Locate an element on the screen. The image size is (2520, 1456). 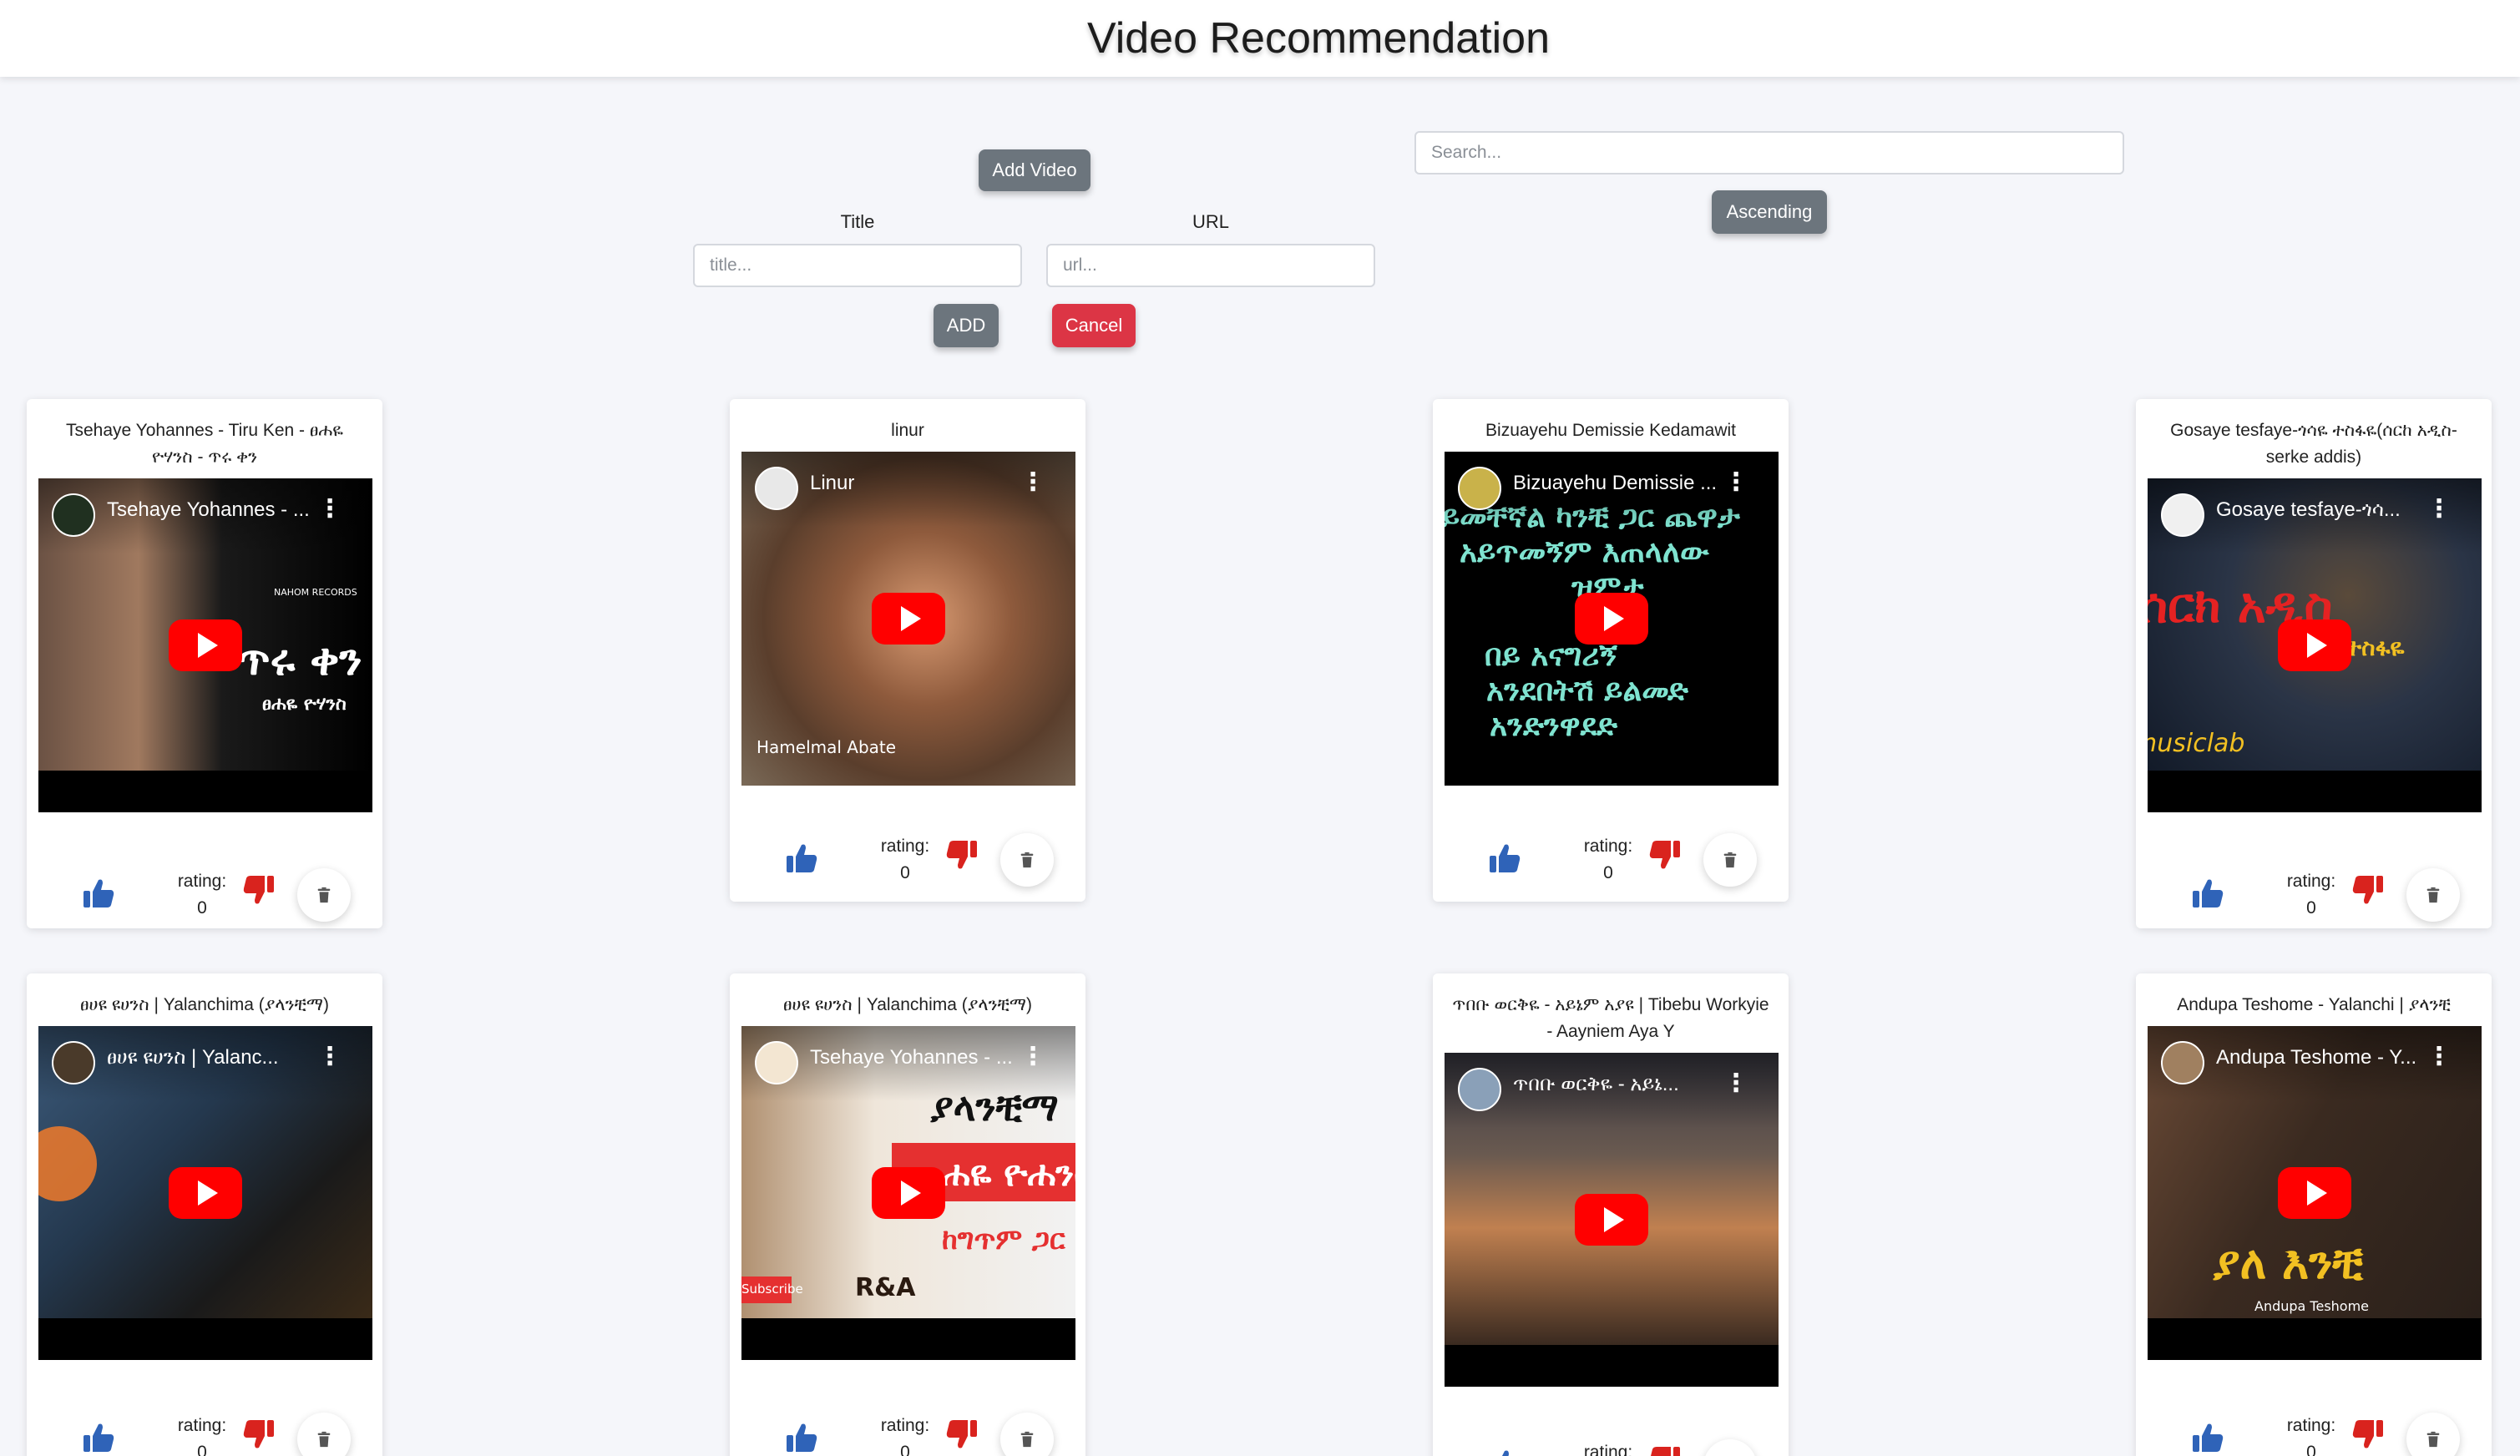
search-input is located at coordinates (1769, 152).